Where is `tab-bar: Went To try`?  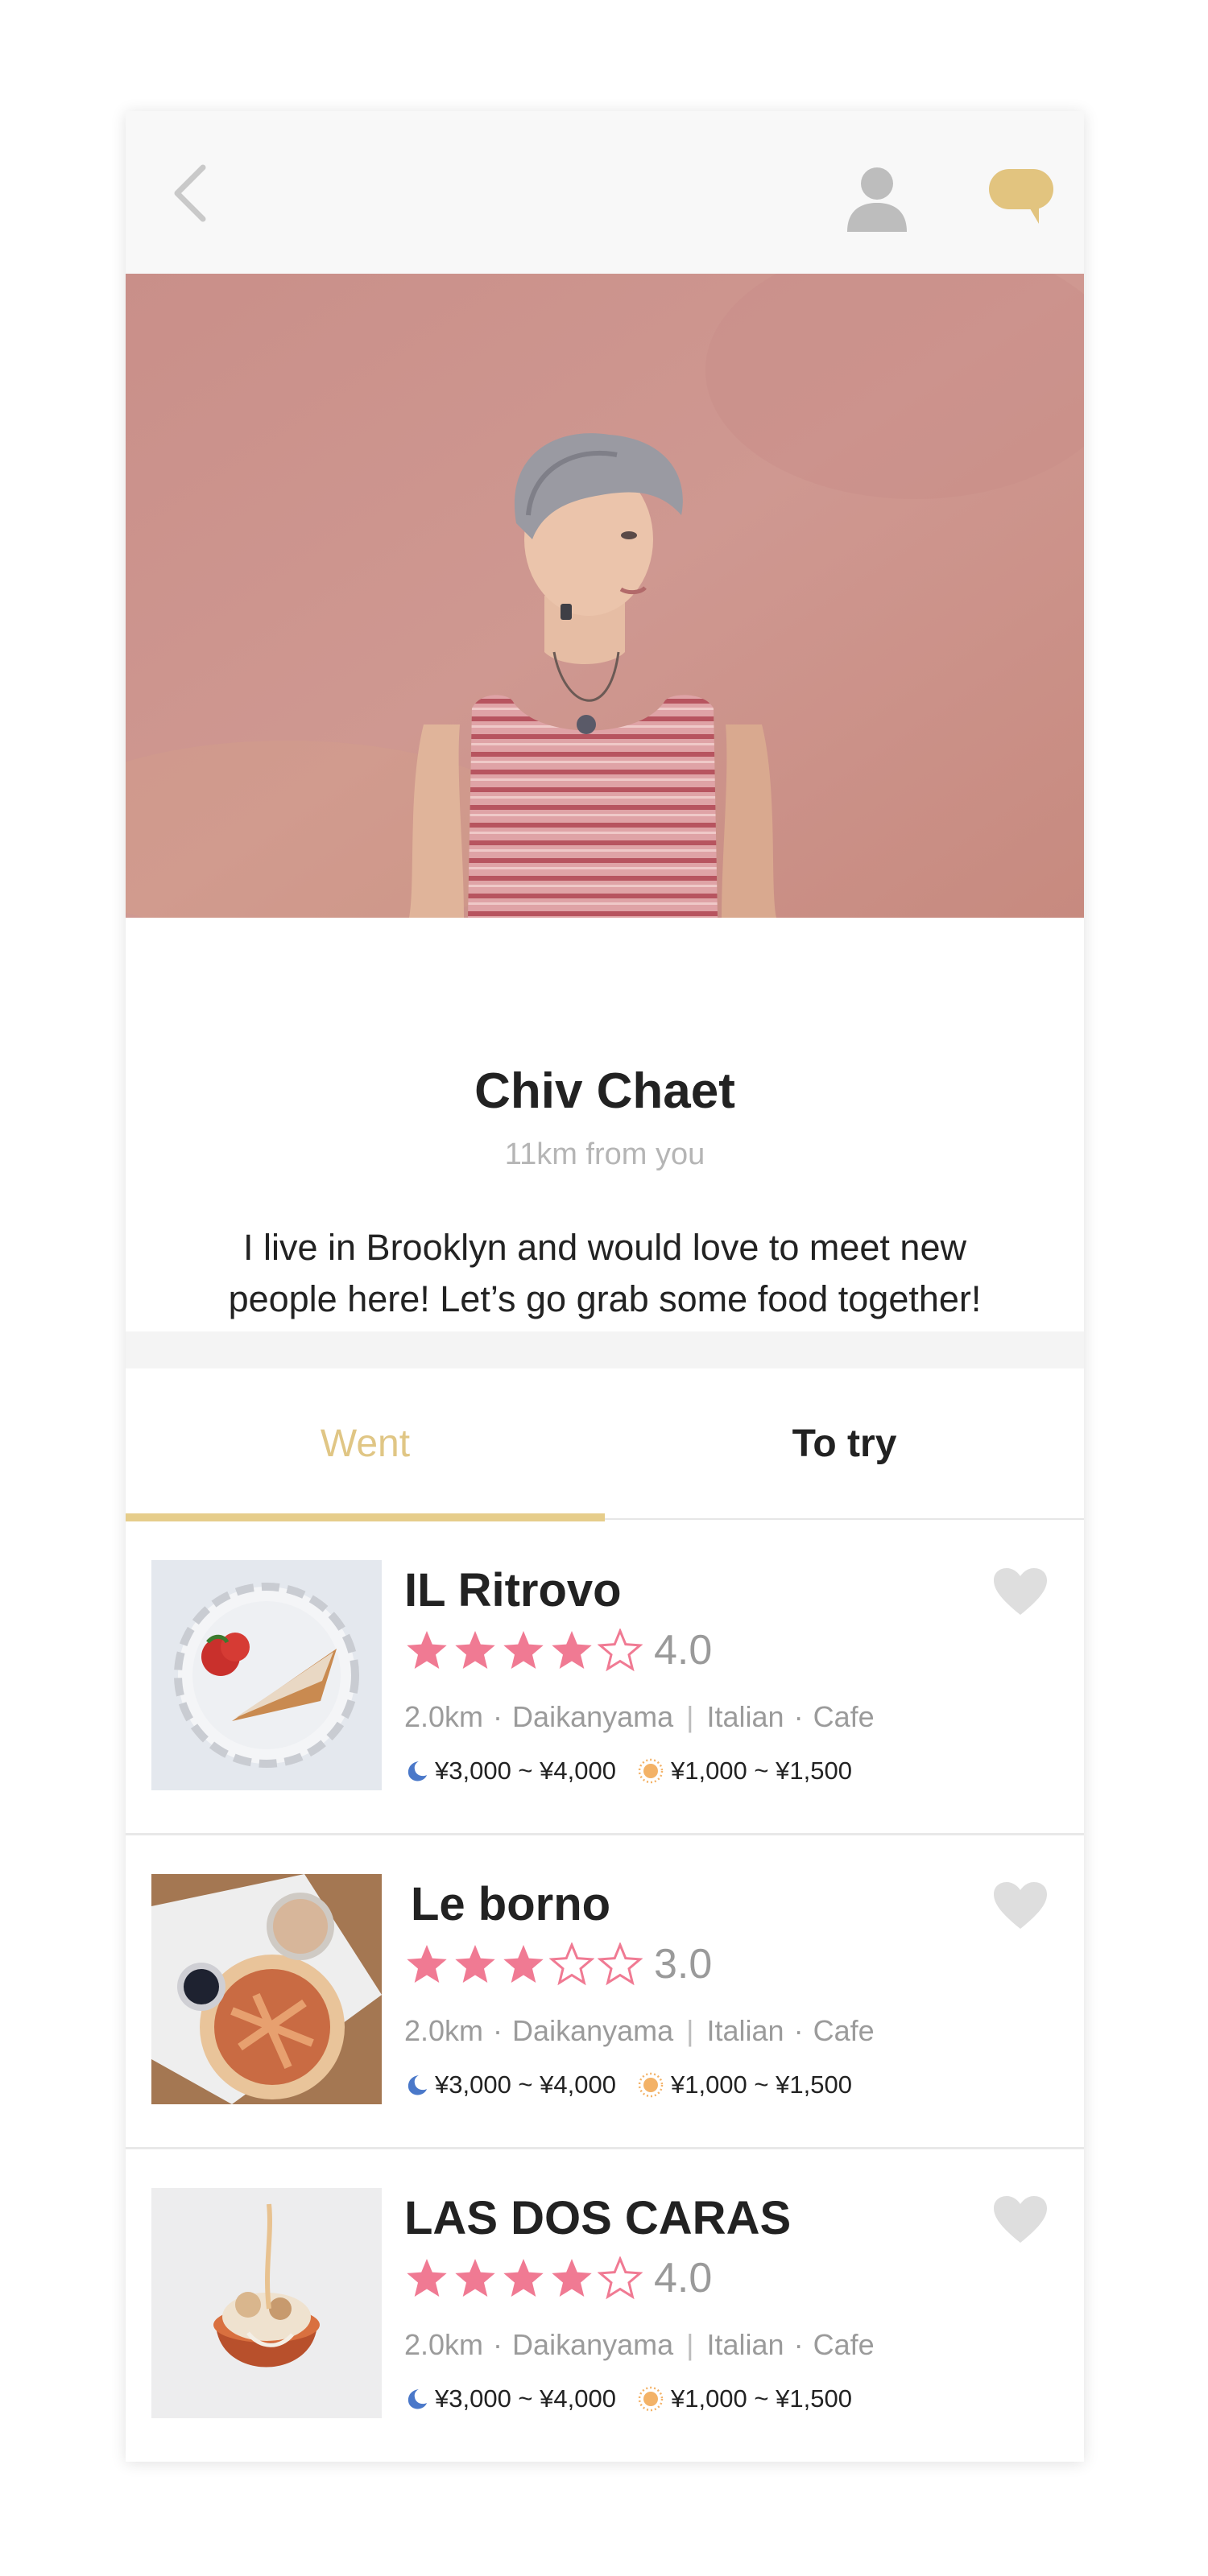 tab-bar: Went To try is located at coordinates (605, 1444).